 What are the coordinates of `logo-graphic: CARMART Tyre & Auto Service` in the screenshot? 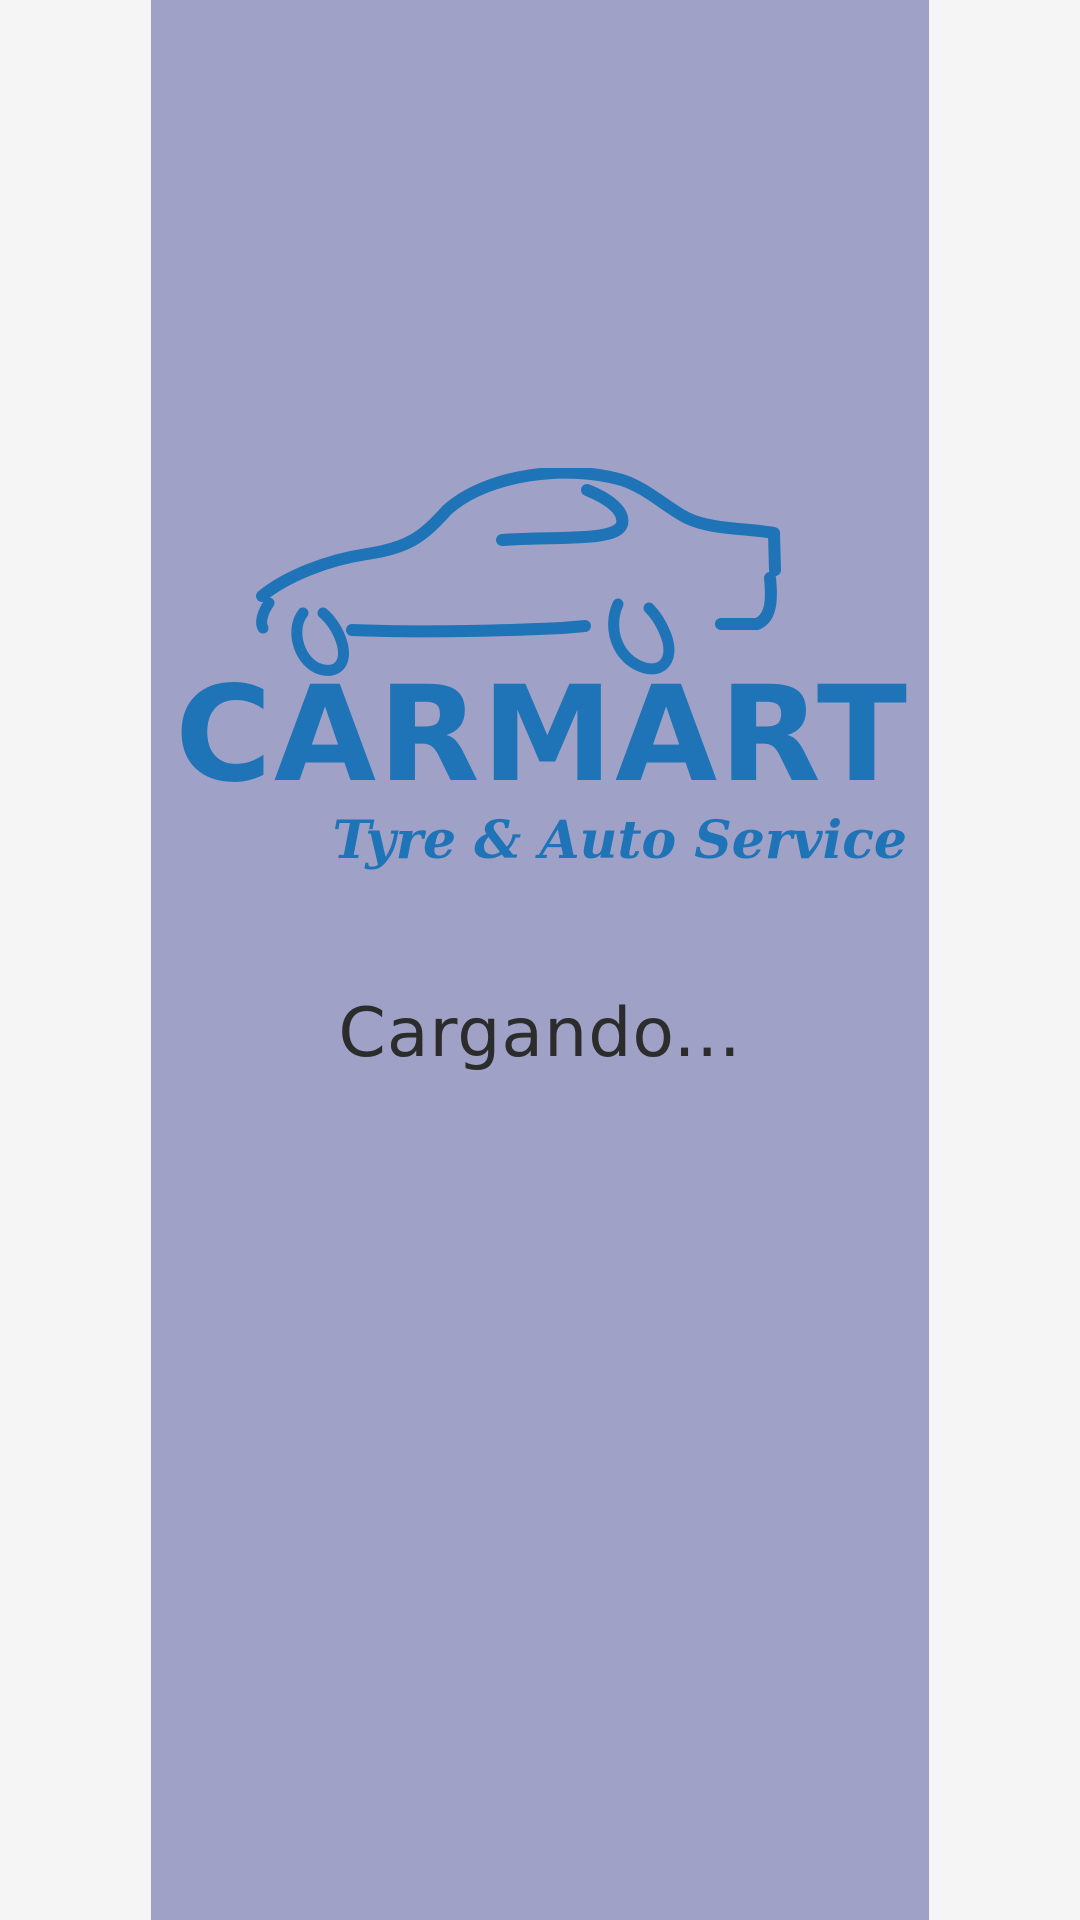 It's located at (542, 669).